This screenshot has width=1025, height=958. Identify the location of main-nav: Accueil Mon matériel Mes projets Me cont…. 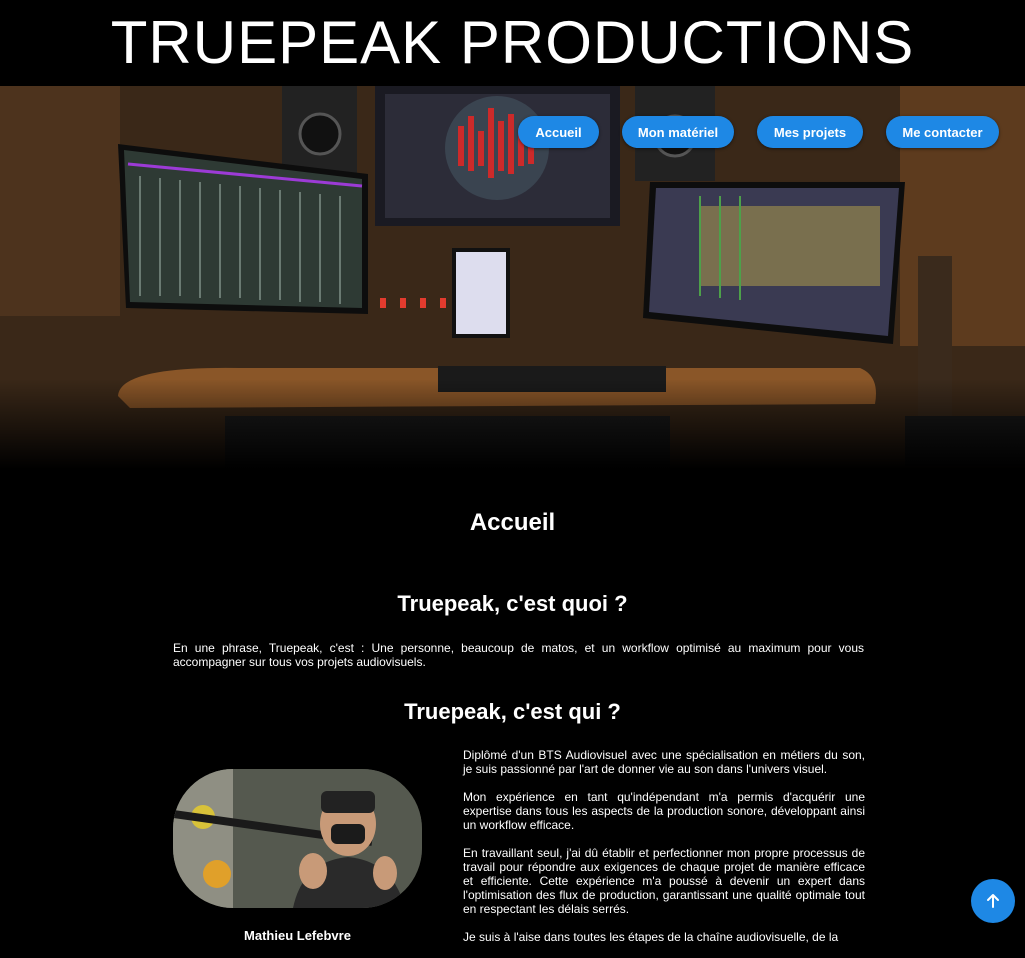
(512, 132).